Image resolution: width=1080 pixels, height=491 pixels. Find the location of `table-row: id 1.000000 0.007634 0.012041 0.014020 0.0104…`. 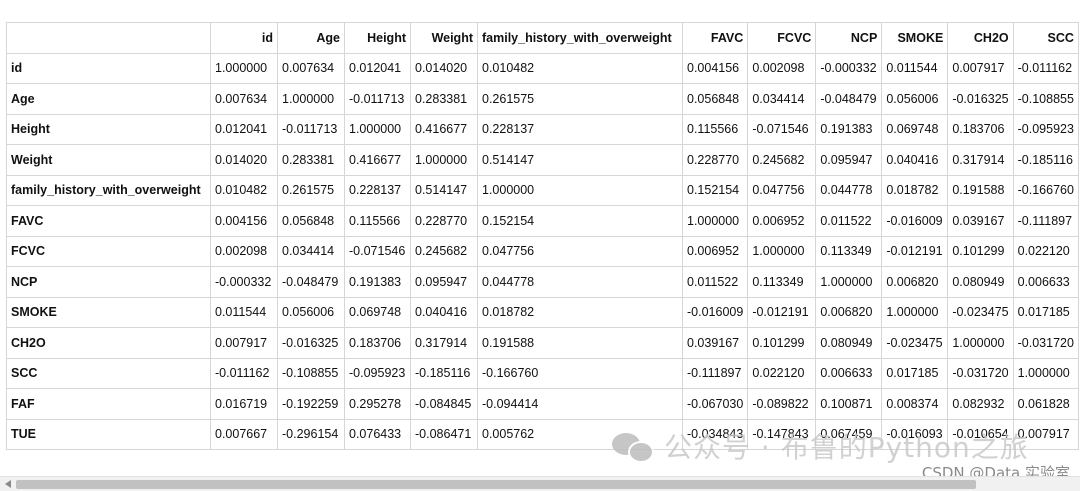

table-row: id 1.000000 0.007634 0.012041 0.014020 0.0104… is located at coordinates (542, 68).